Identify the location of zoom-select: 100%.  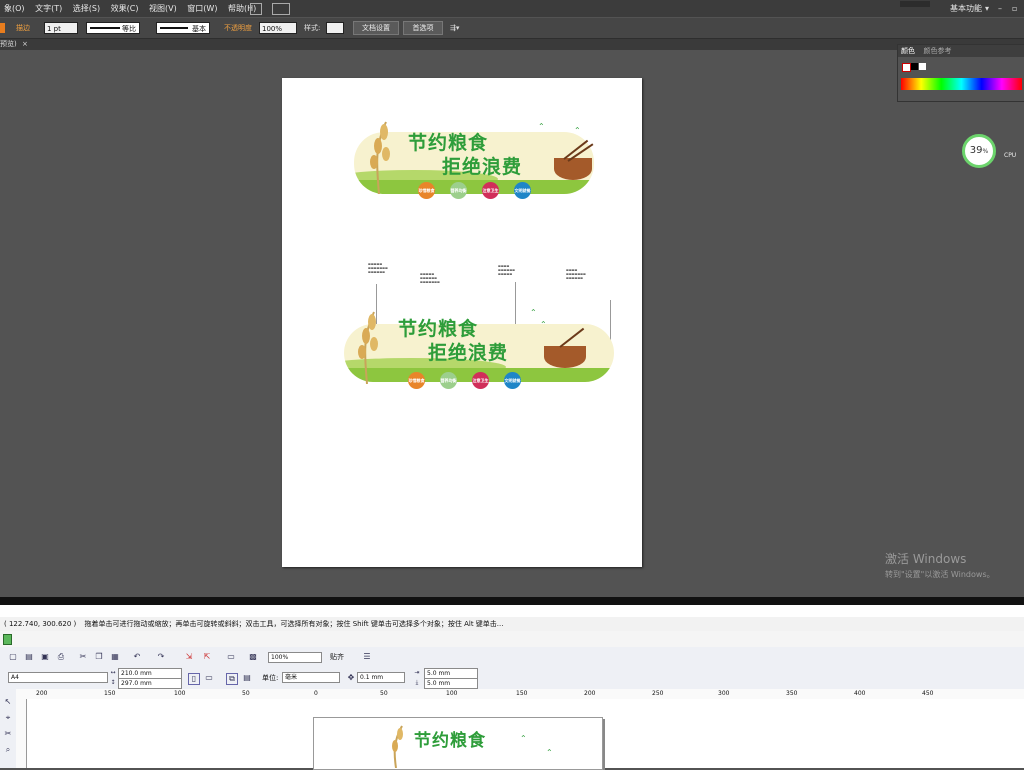
(295, 657).